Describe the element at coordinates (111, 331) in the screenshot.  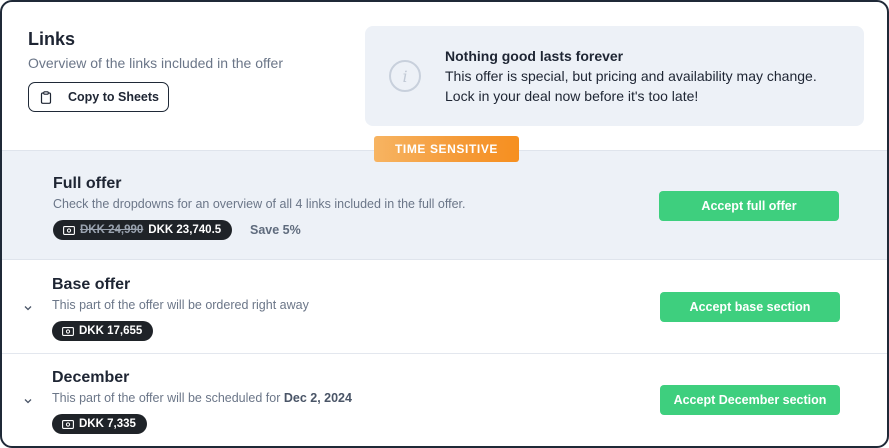
I see `base-offer-price: DKK 17,655` at that location.